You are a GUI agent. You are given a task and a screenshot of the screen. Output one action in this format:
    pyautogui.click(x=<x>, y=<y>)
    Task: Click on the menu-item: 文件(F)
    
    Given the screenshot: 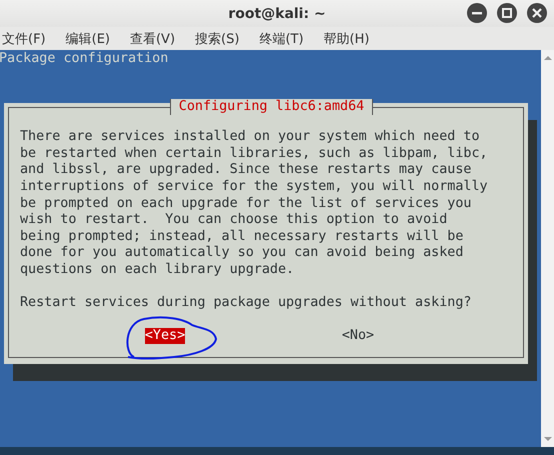 What is the action you would take?
    pyautogui.click(x=28, y=39)
    